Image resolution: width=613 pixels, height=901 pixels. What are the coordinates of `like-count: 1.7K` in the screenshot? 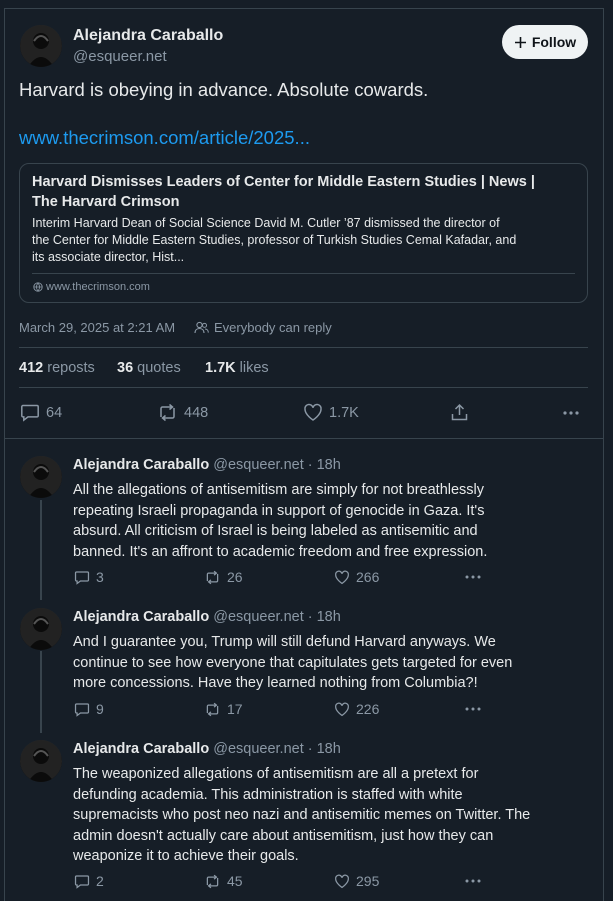 It's located at (344, 412).